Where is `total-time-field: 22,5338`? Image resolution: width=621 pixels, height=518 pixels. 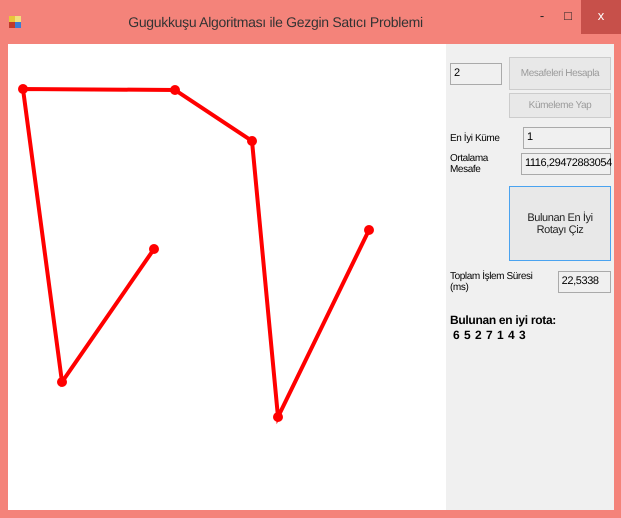
total-time-field: 22,5338 is located at coordinates (584, 282).